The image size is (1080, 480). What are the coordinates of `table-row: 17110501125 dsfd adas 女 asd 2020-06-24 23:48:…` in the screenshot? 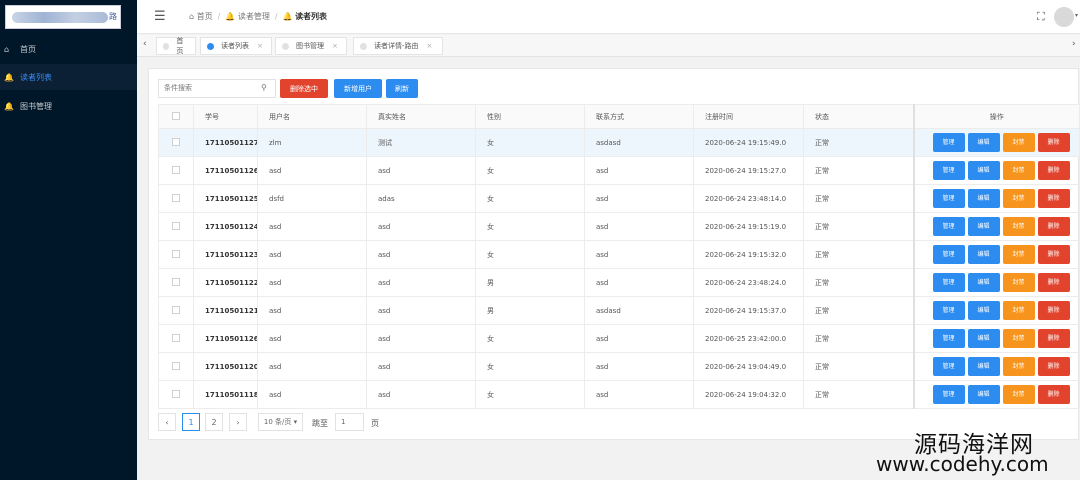 It's located at (619, 198).